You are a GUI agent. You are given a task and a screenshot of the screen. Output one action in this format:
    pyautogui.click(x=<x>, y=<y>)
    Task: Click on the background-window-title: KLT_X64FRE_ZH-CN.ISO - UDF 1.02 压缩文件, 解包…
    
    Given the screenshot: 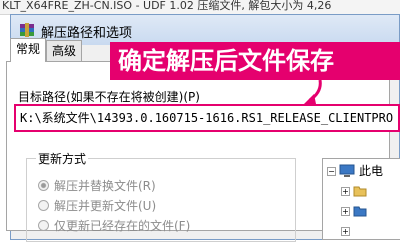 What is the action you would take?
    pyautogui.click(x=167, y=6)
    